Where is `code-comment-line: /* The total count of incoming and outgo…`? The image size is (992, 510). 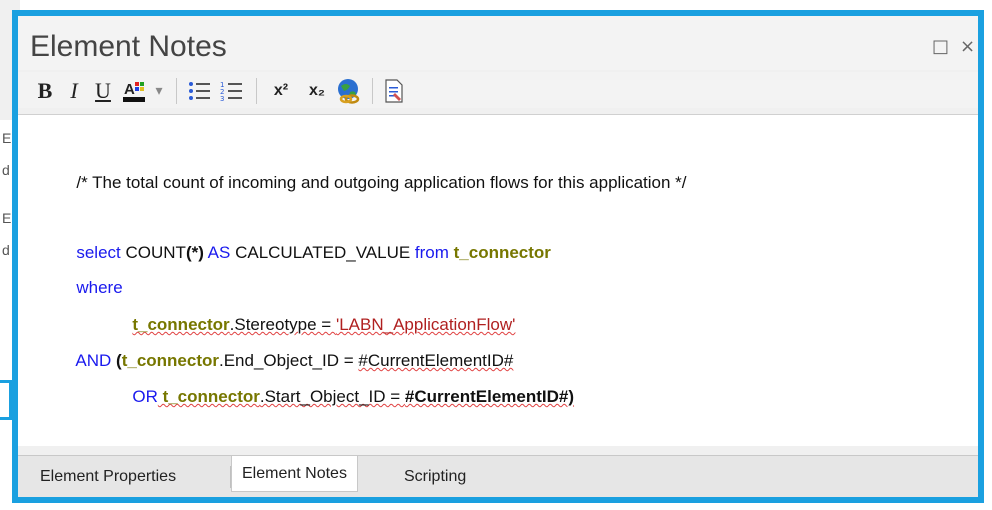 code-comment-line: /* The total count of incoming and outgo… is located at coordinates (367, 183).